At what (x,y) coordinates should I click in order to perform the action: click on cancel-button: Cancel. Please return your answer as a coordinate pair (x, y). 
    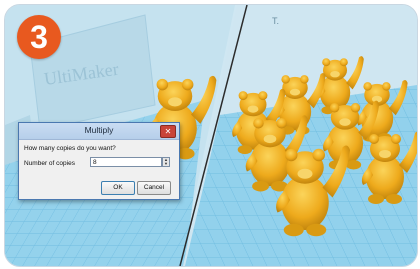
    Looking at the image, I should click on (154, 188).